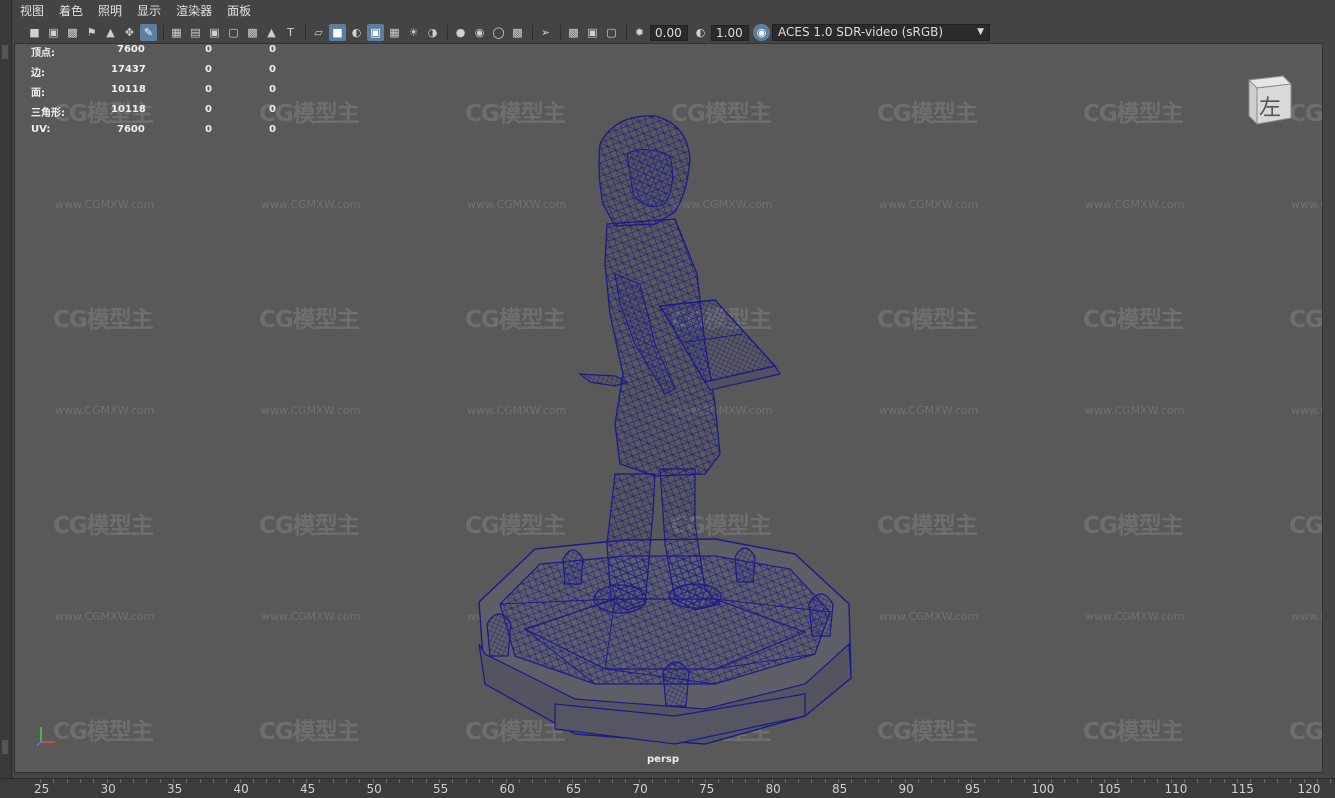  I want to click on safe-action-icon: ▲, so click(271, 32).